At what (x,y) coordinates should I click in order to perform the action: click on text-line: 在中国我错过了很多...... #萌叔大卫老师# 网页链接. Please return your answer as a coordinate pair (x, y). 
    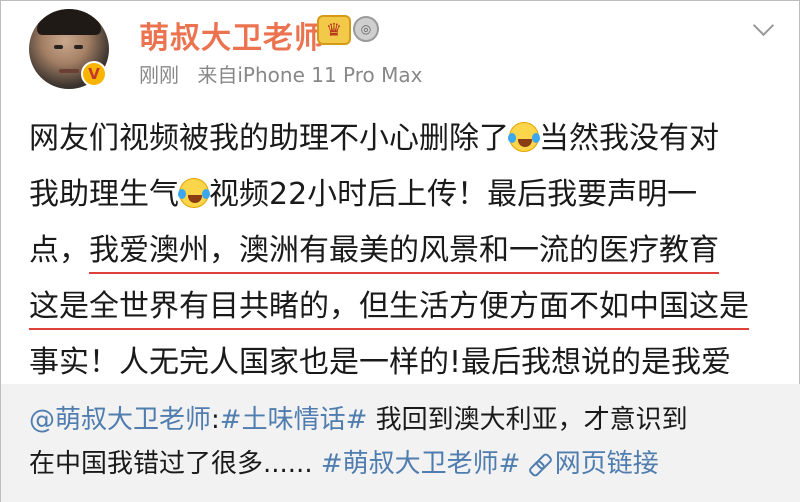
    Looking at the image, I should click on (404, 464).